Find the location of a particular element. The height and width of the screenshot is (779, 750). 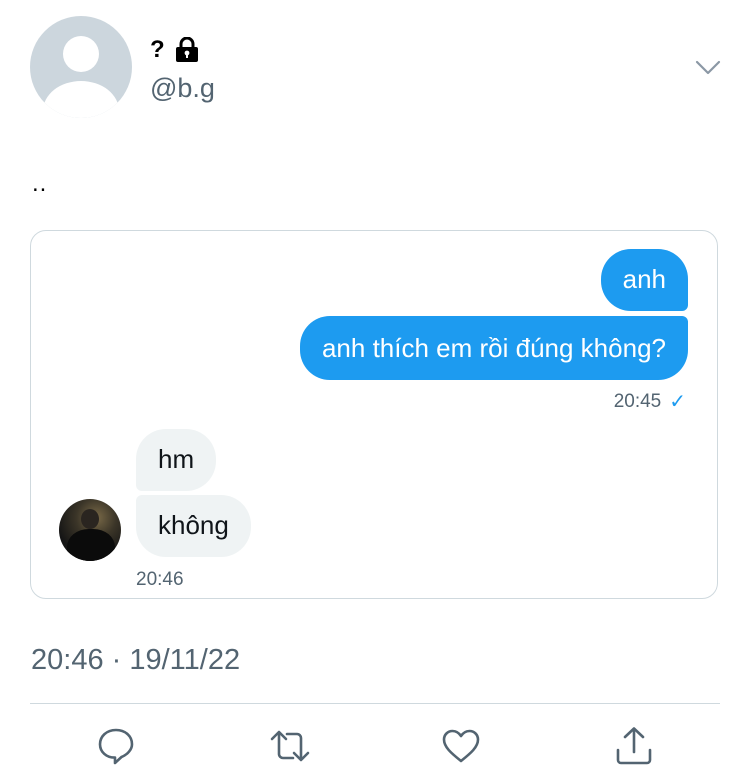

outgoing-time-label: 20:45 is located at coordinates (637, 401).